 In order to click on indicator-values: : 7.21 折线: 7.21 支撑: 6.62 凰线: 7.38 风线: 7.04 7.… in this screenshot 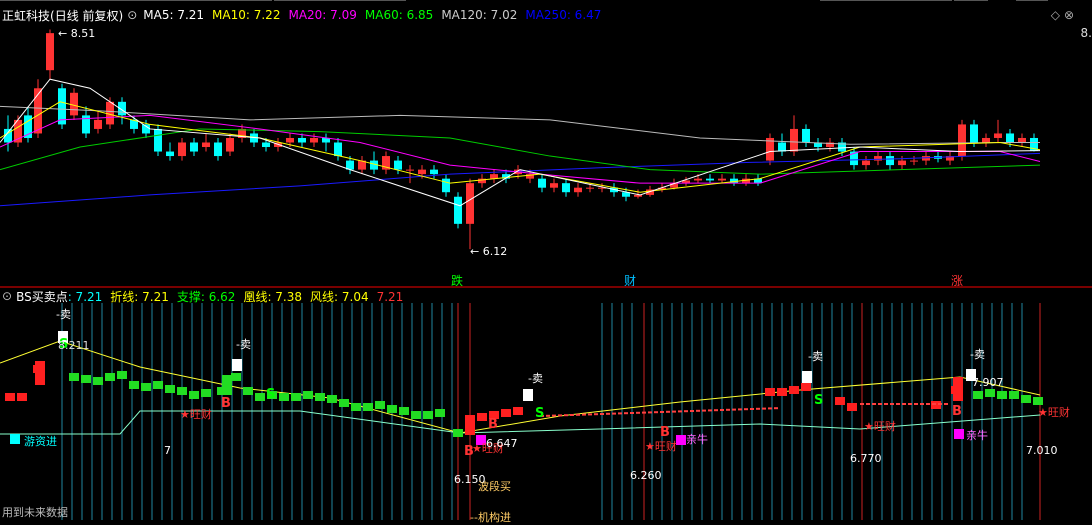, I will do `click(240, 296)`.